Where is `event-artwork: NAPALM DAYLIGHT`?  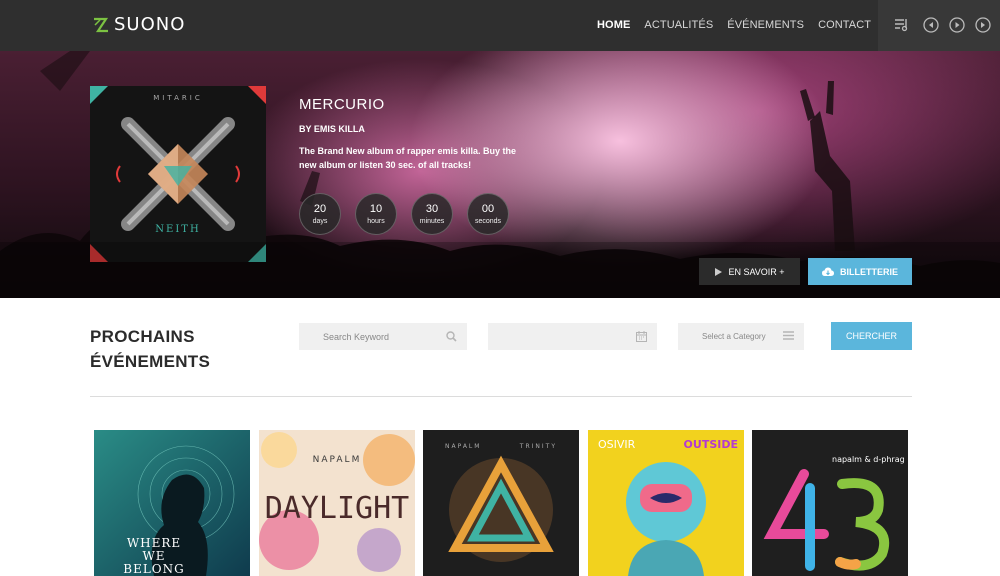
event-artwork: NAPALM DAYLIGHT is located at coordinates (337, 503).